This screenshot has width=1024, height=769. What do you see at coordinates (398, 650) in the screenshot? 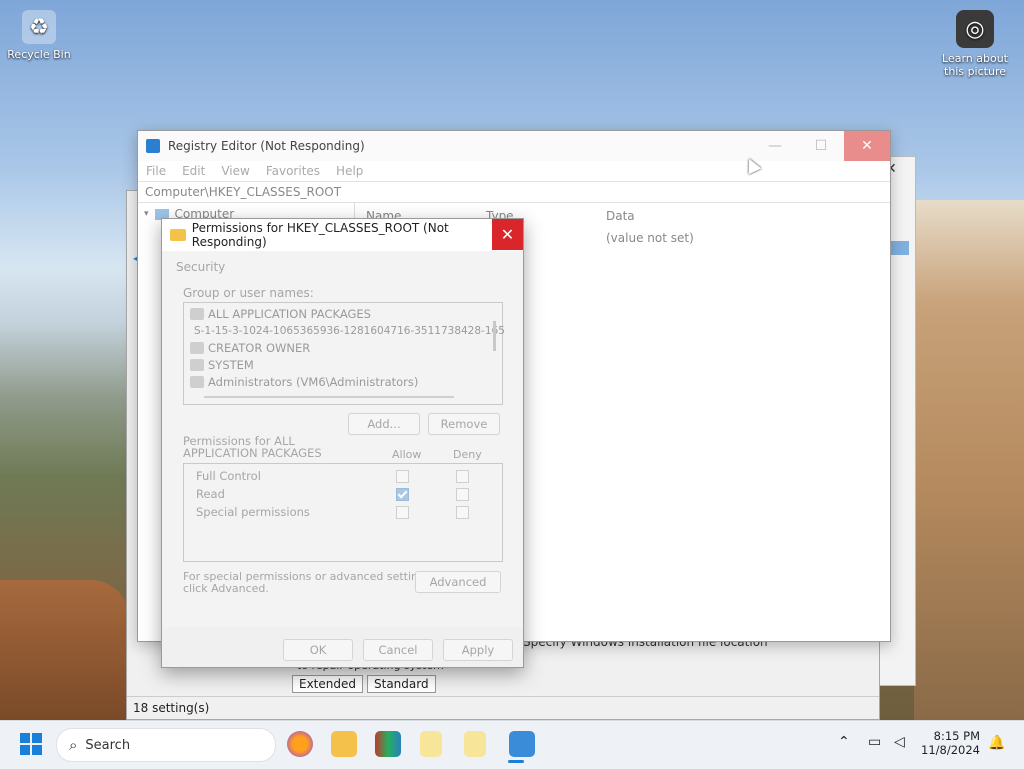
I see `cancel-button: Cancel` at bounding box center [398, 650].